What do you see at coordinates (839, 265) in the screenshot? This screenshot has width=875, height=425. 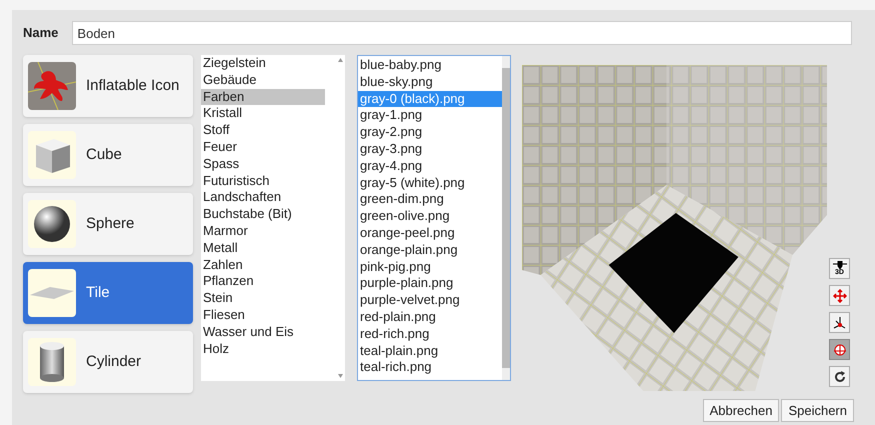 I see `camera-icon` at bounding box center [839, 265].